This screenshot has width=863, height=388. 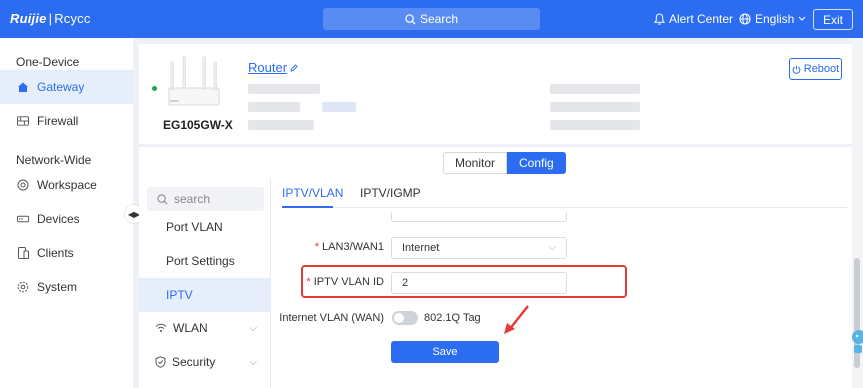 I want to click on subnav-search-input: search, so click(x=205, y=199).